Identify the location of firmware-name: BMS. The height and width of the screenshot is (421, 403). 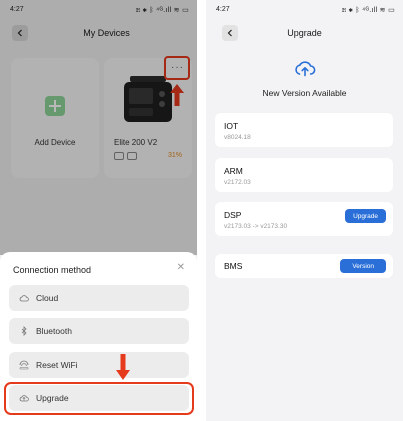
(233, 266).